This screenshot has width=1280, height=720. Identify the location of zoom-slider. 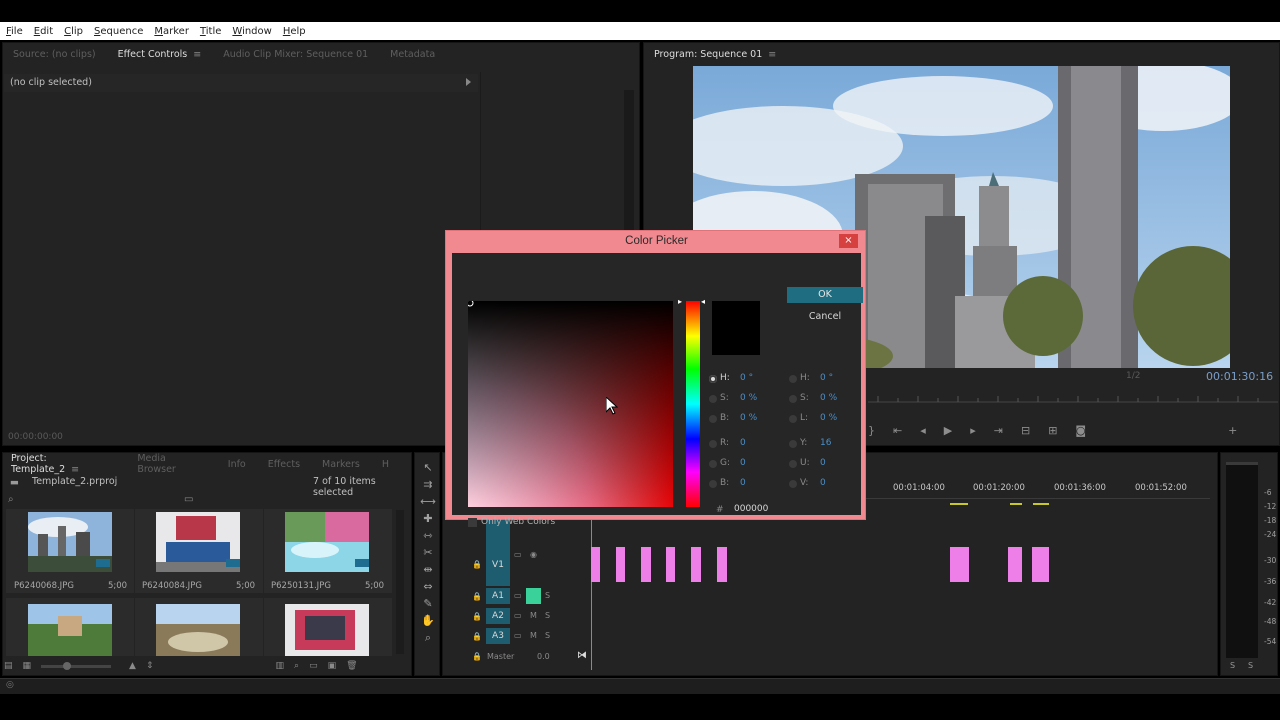
(76, 665).